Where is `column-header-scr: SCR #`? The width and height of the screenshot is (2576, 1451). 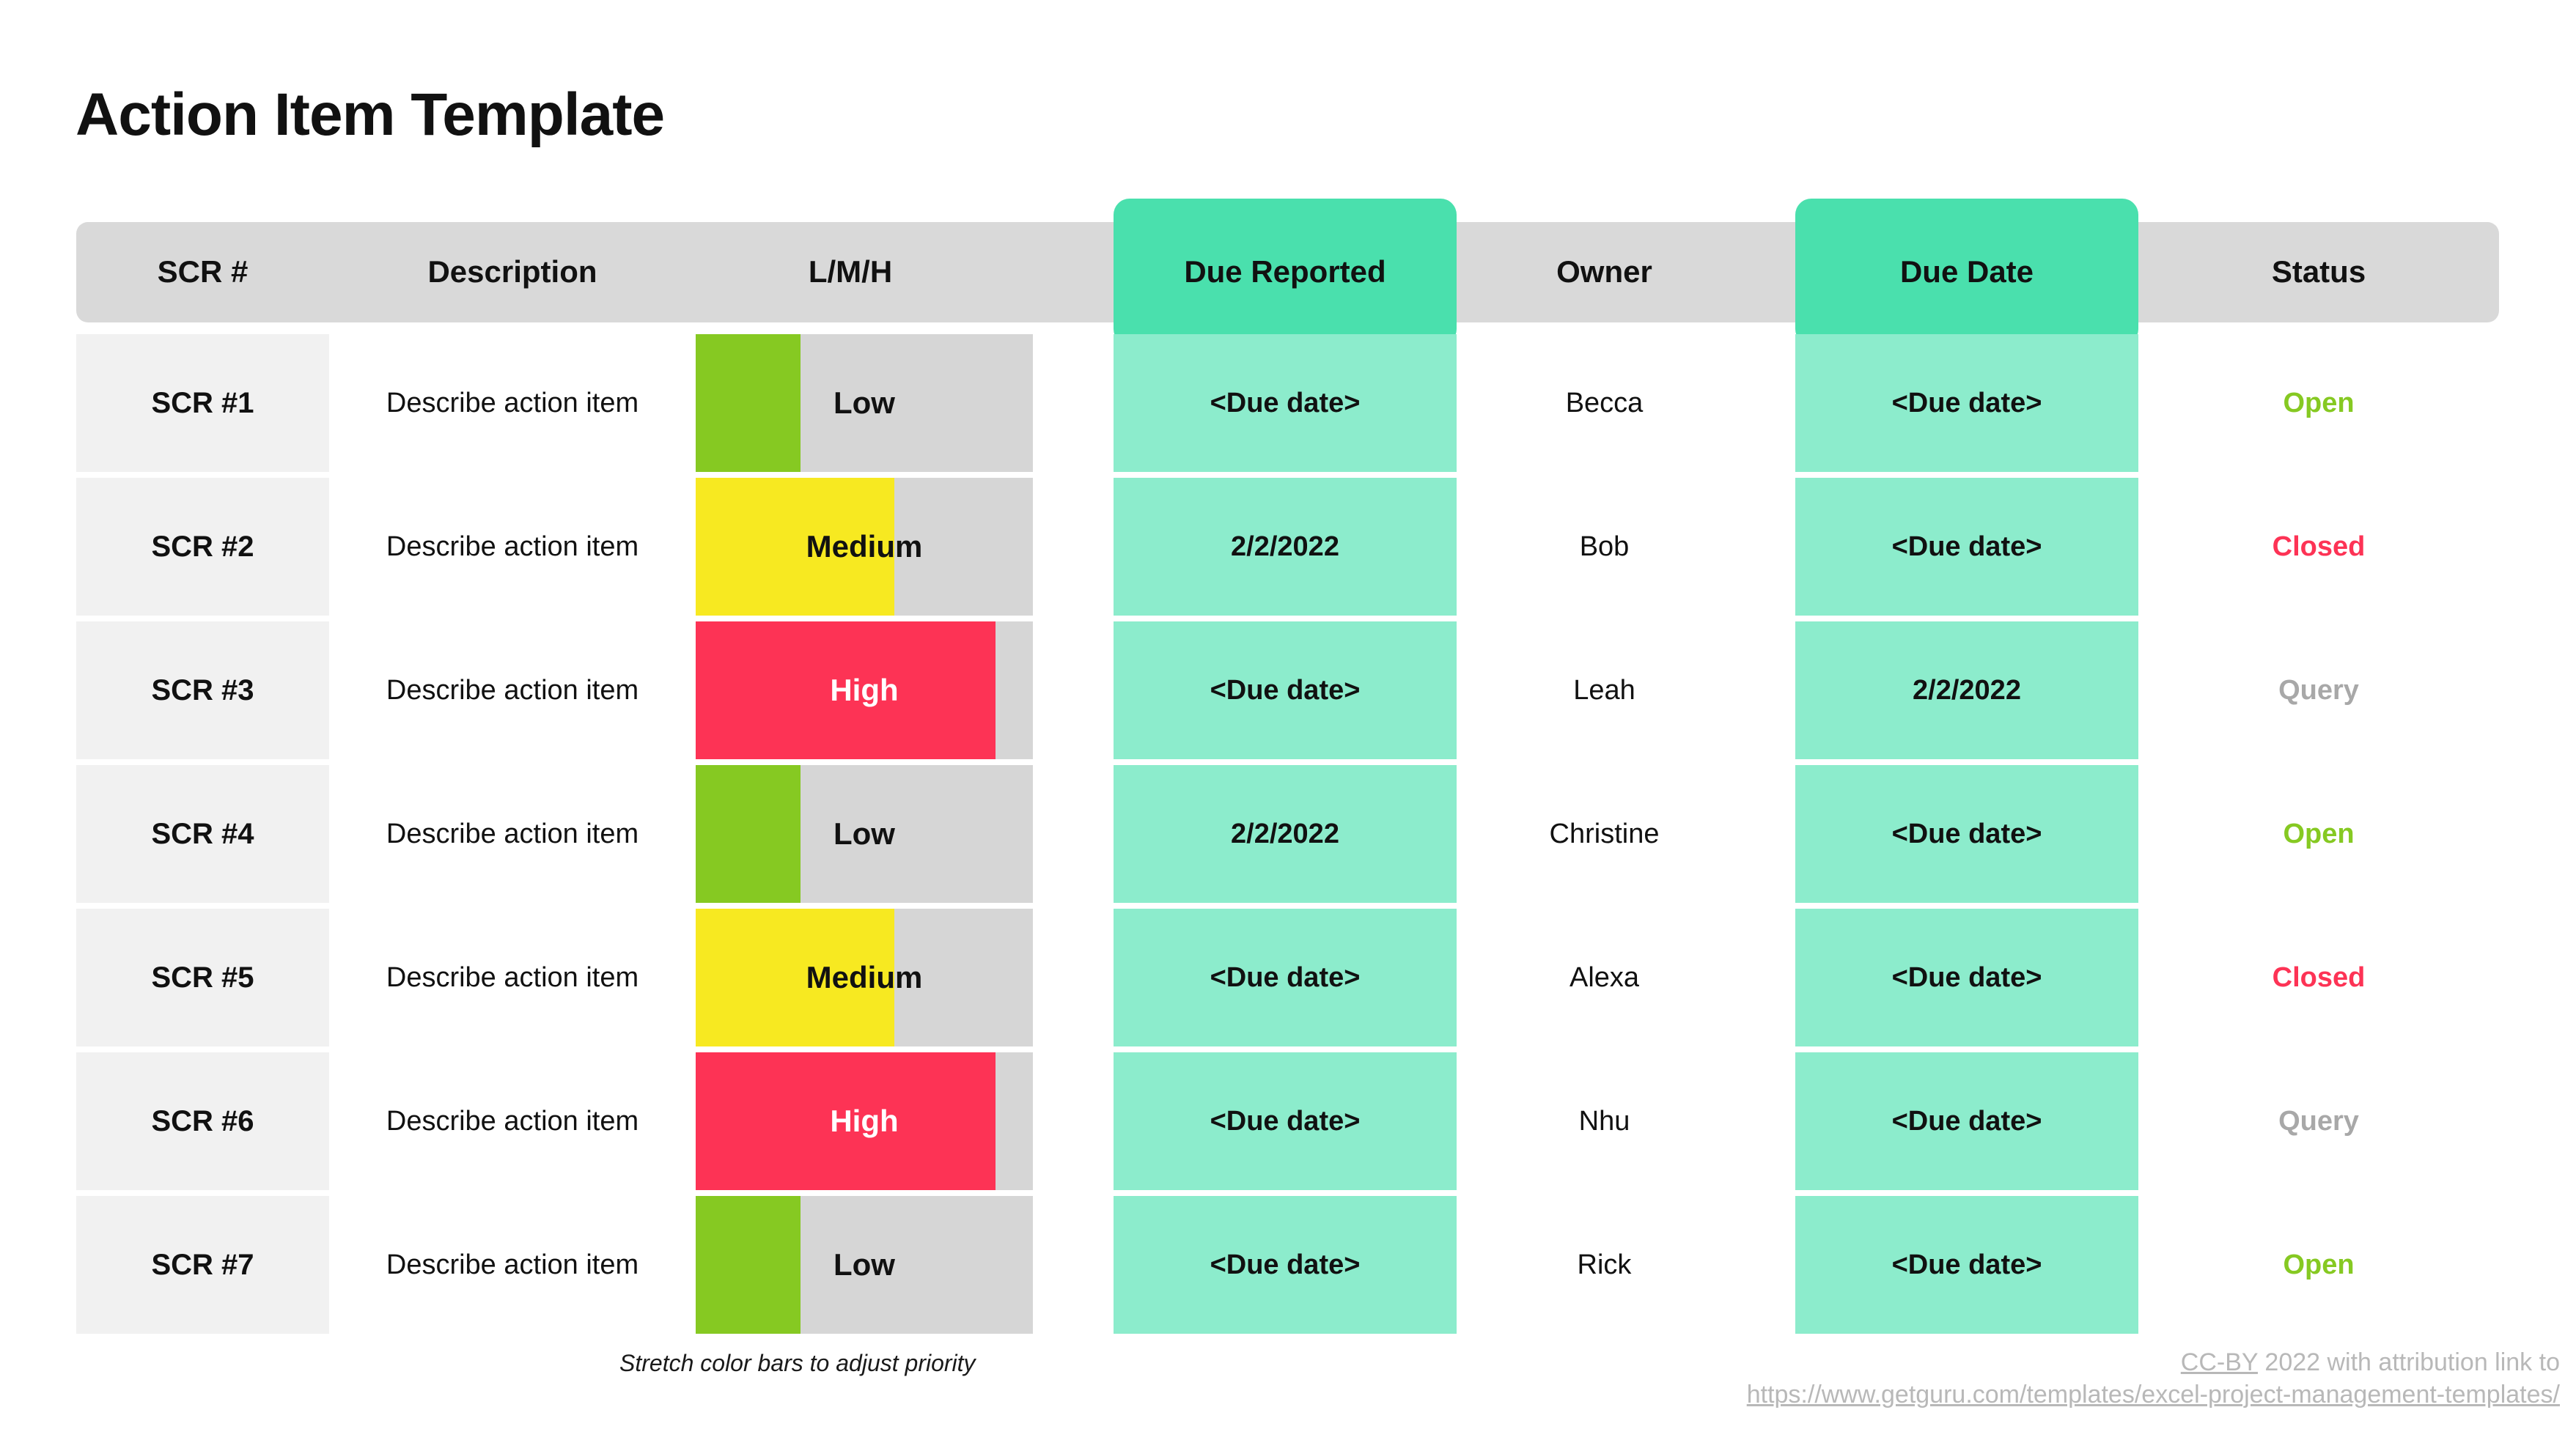
column-header-scr: SCR # is located at coordinates (202, 271).